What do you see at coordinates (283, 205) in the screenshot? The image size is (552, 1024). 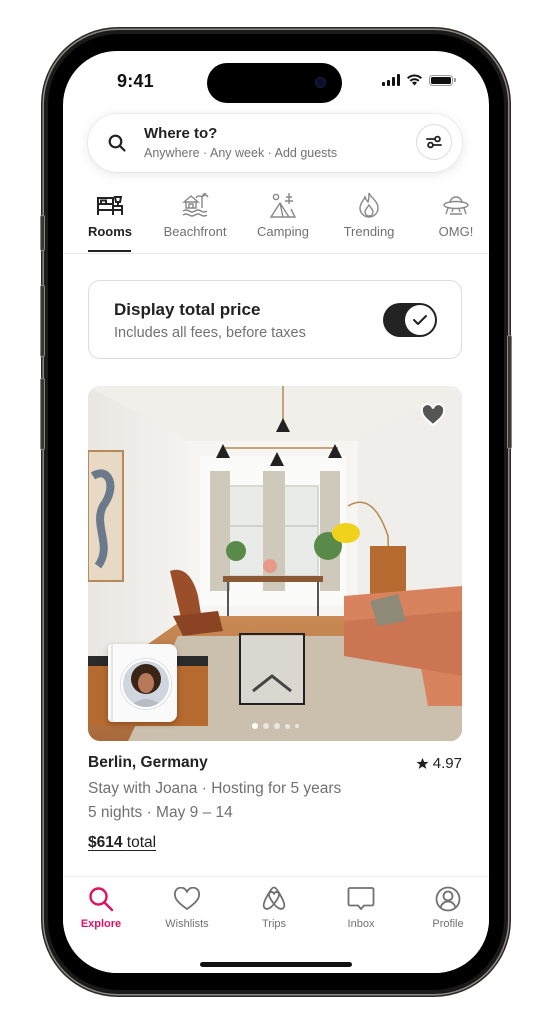 I see `tent-icon` at bounding box center [283, 205].